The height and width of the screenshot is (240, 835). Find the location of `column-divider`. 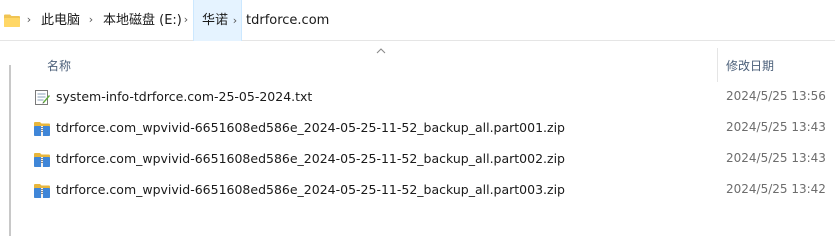

column-divider is located at coordinates (717, 65).